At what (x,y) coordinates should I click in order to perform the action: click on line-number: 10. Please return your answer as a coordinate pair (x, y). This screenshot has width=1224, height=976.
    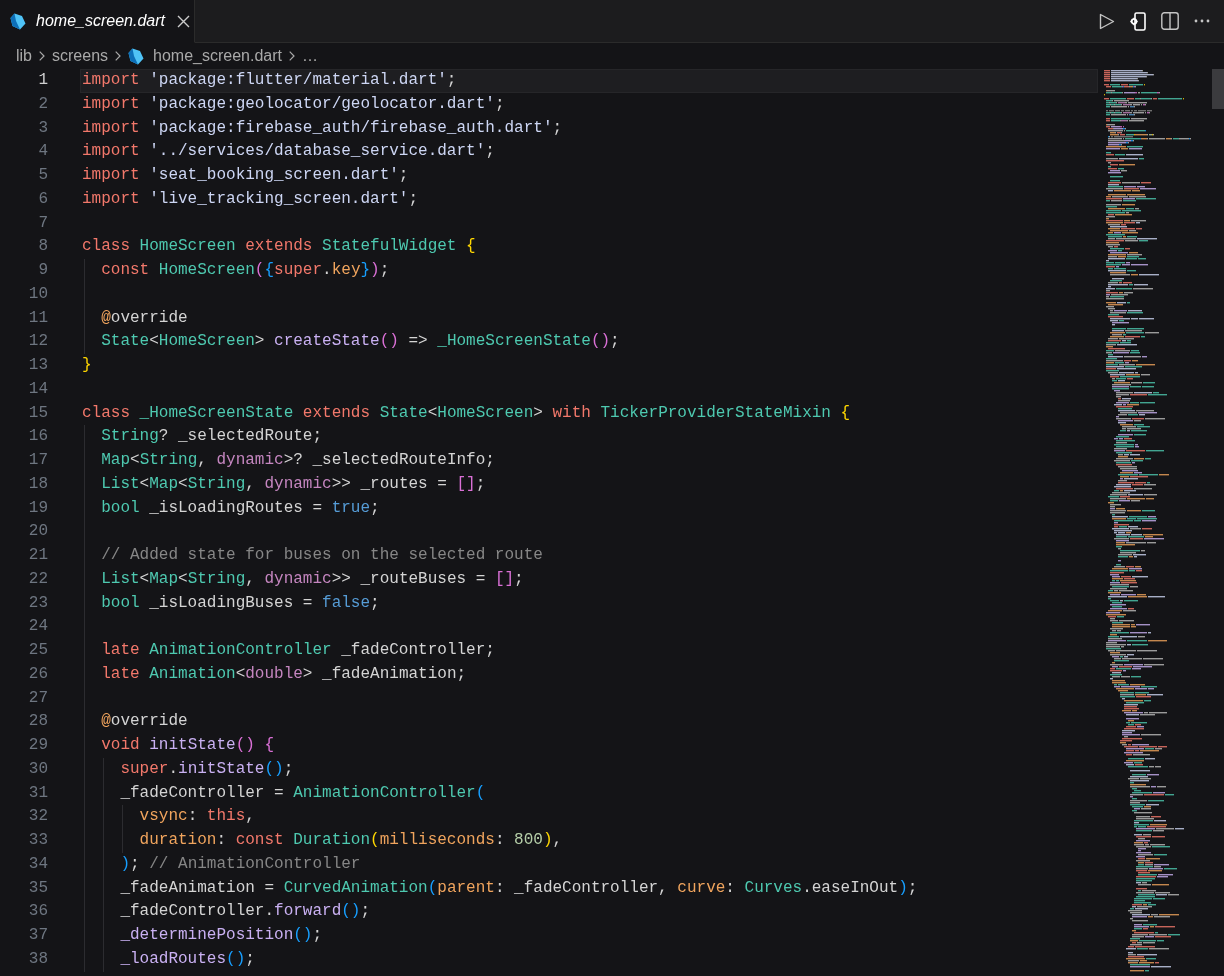
    Looking at the image, I should click on (38, 293).